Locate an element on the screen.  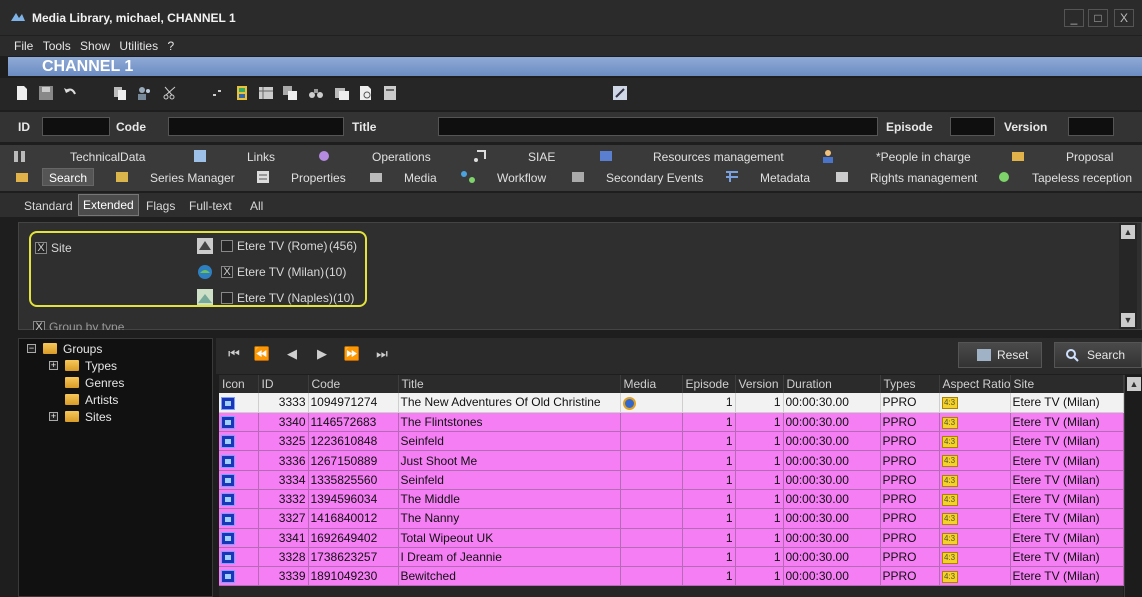
schedule-icon is located at coordinates (266, 93).